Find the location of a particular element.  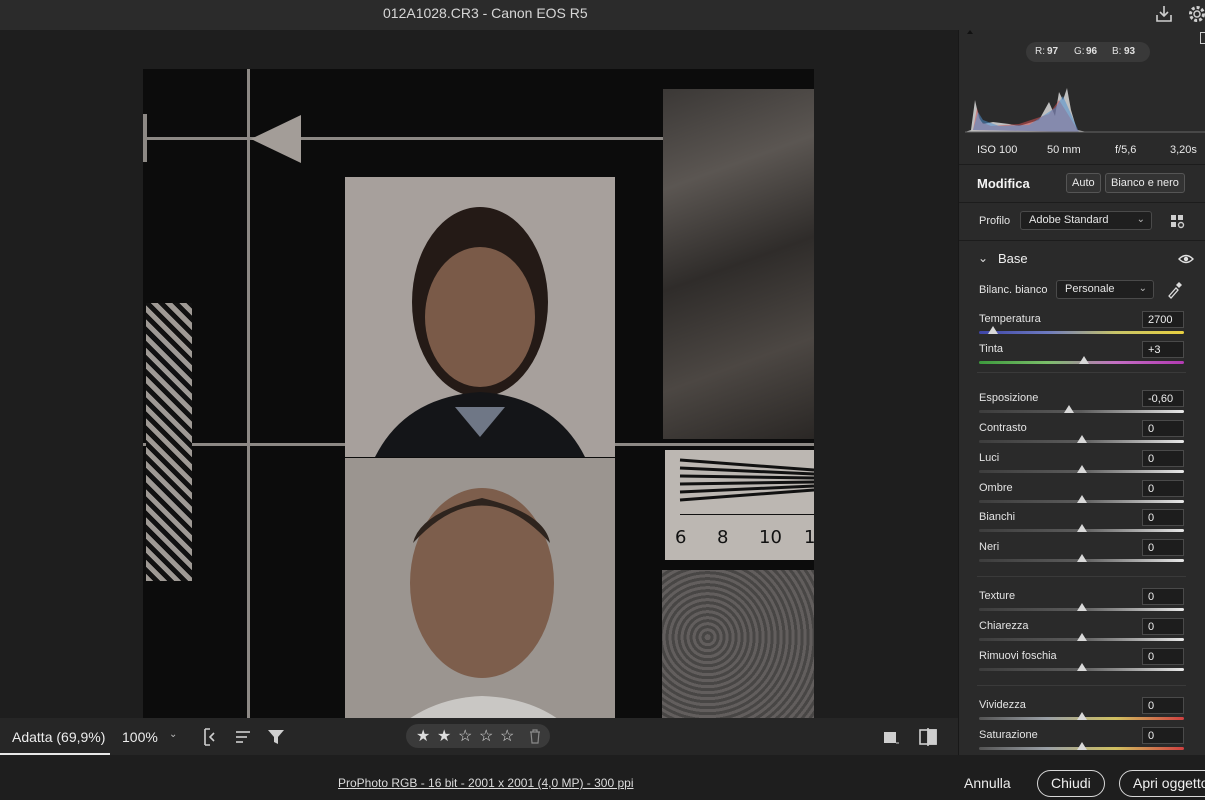

focal-length: 50 mm is located at coordinates (1064, 150).